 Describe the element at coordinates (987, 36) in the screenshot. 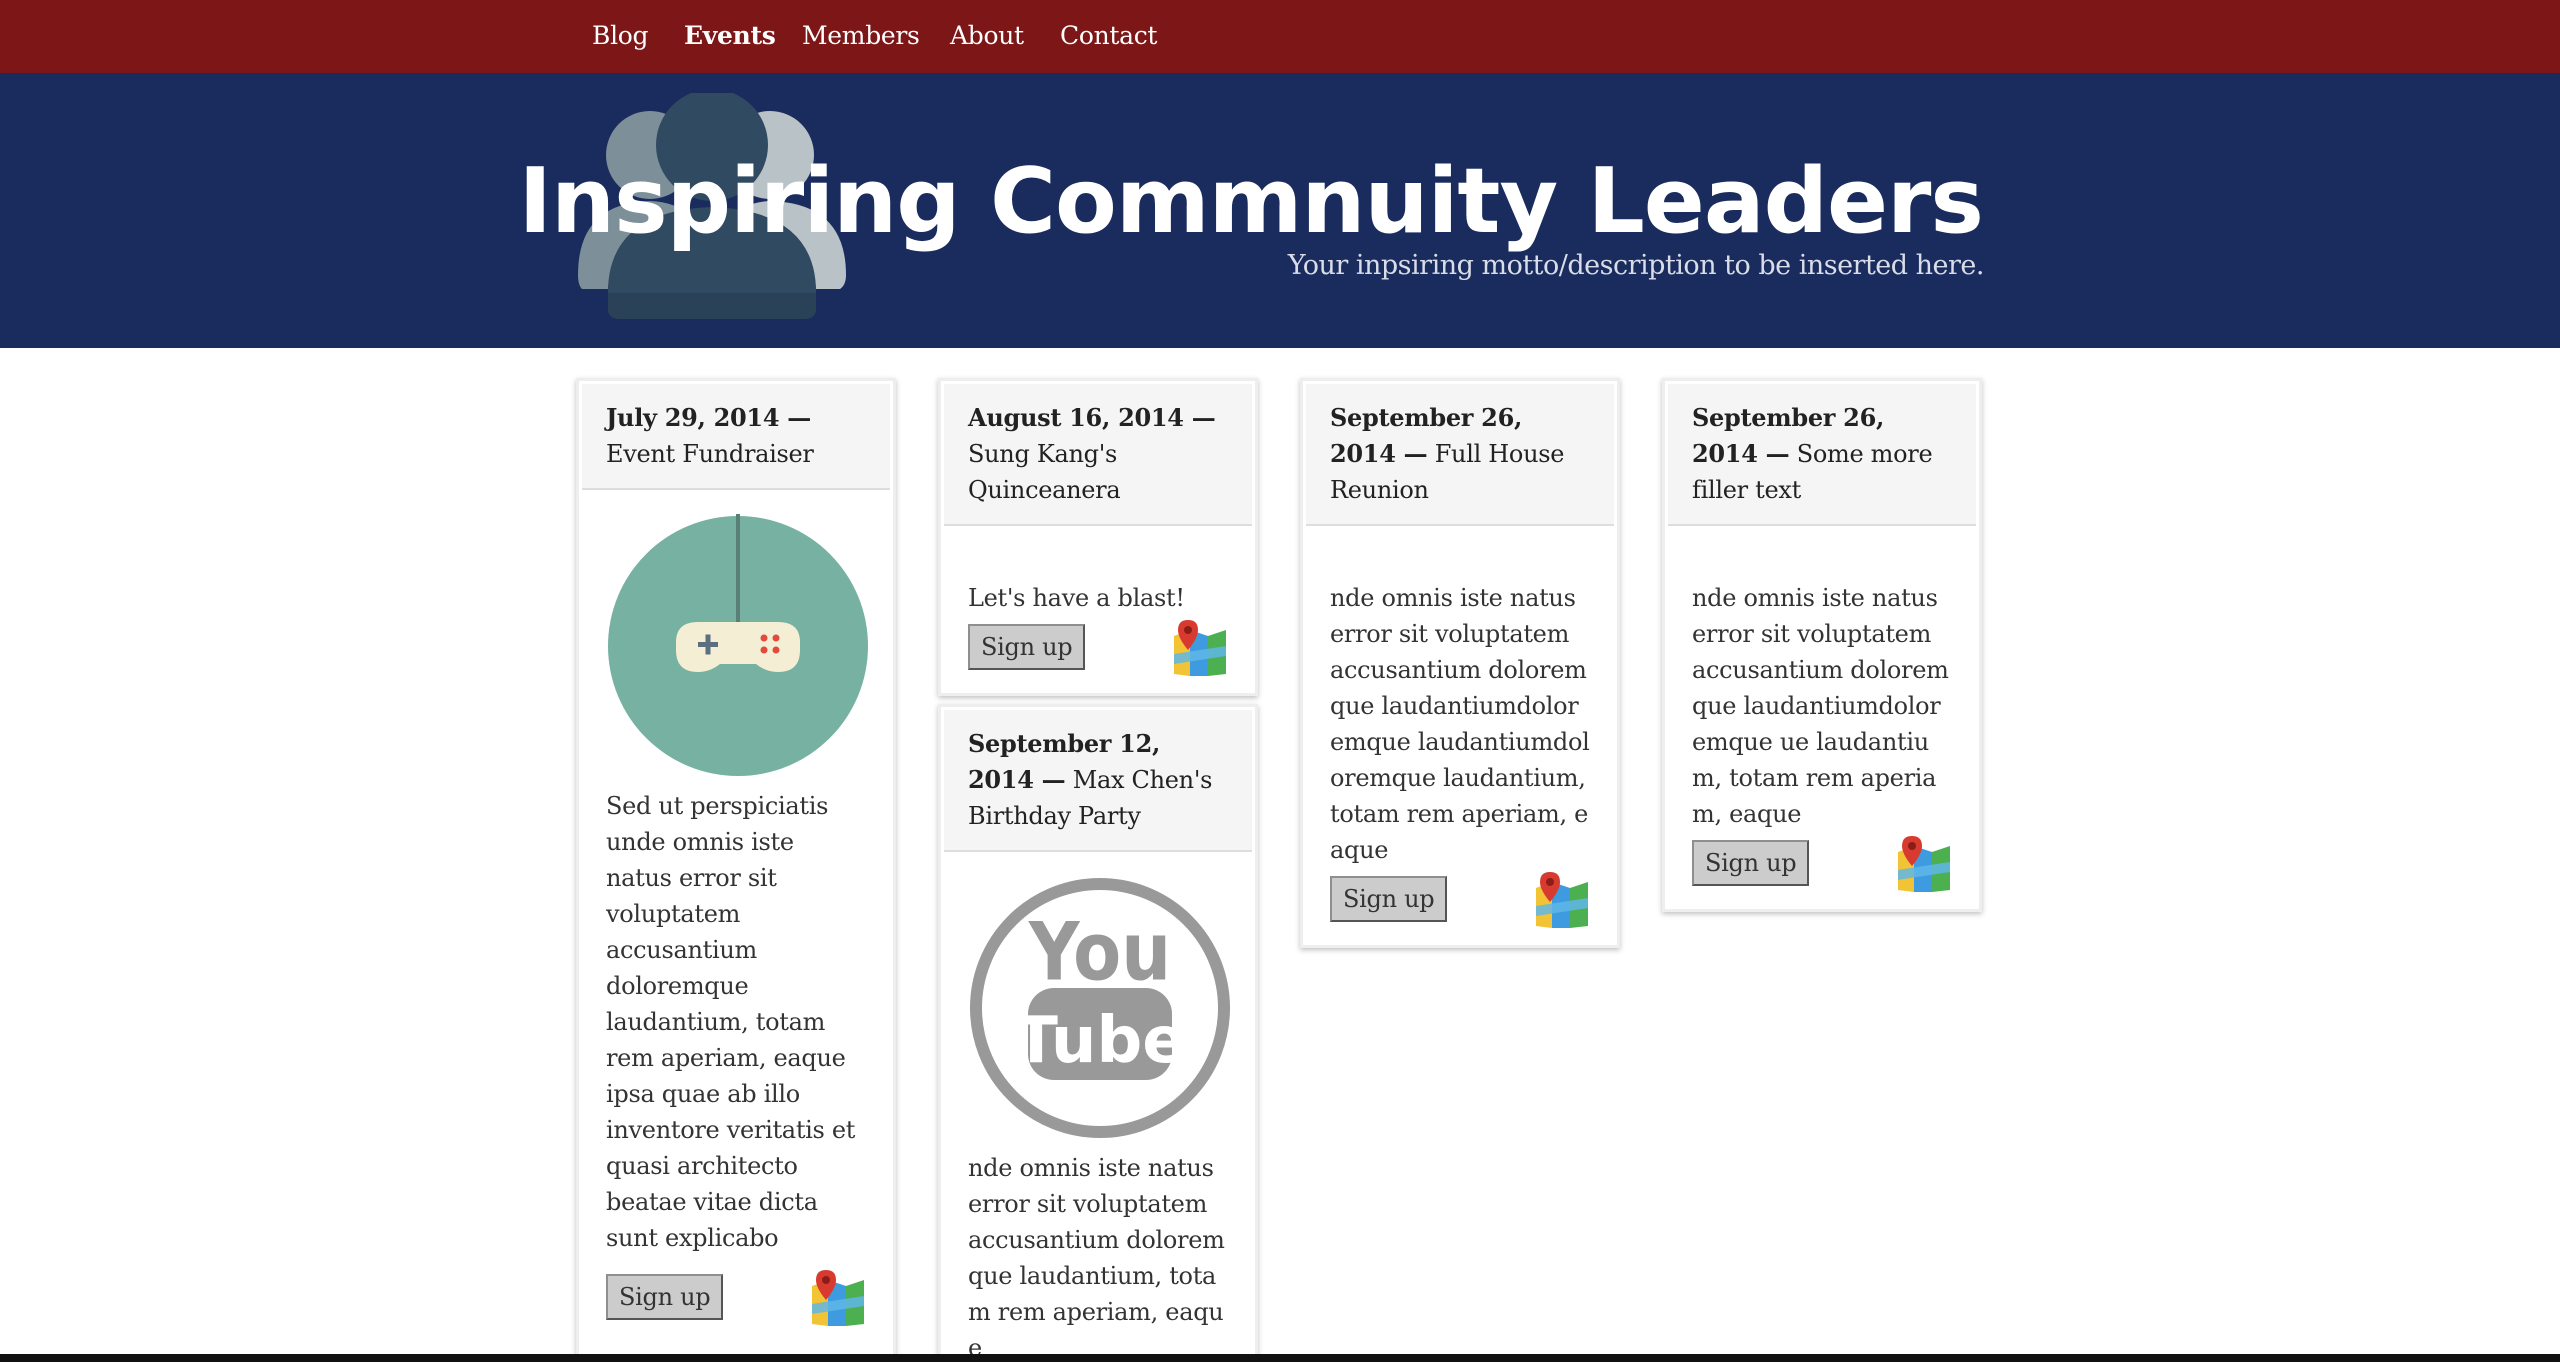

I see `nav-link-about: About` at that location.